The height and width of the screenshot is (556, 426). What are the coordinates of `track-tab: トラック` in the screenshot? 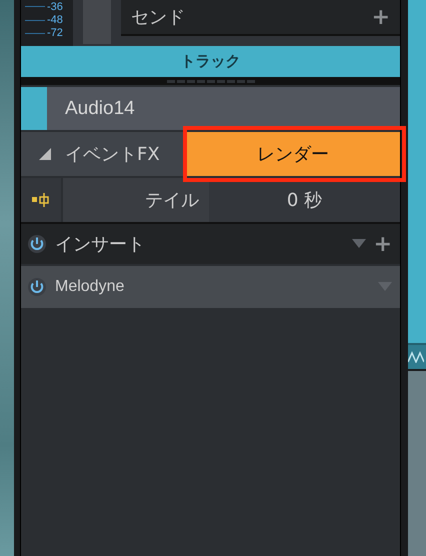 It's located at (210, 61).